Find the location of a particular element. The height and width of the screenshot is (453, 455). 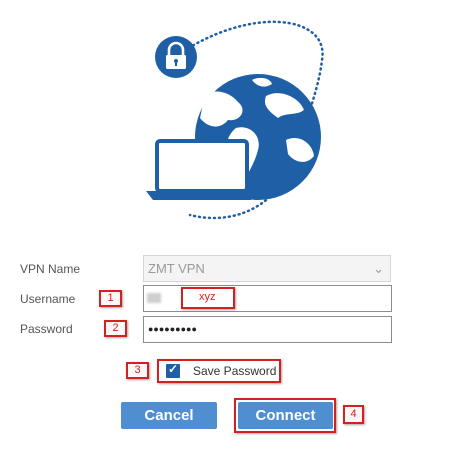

save-password-label: Save Password is located at coordinates (235, 371).